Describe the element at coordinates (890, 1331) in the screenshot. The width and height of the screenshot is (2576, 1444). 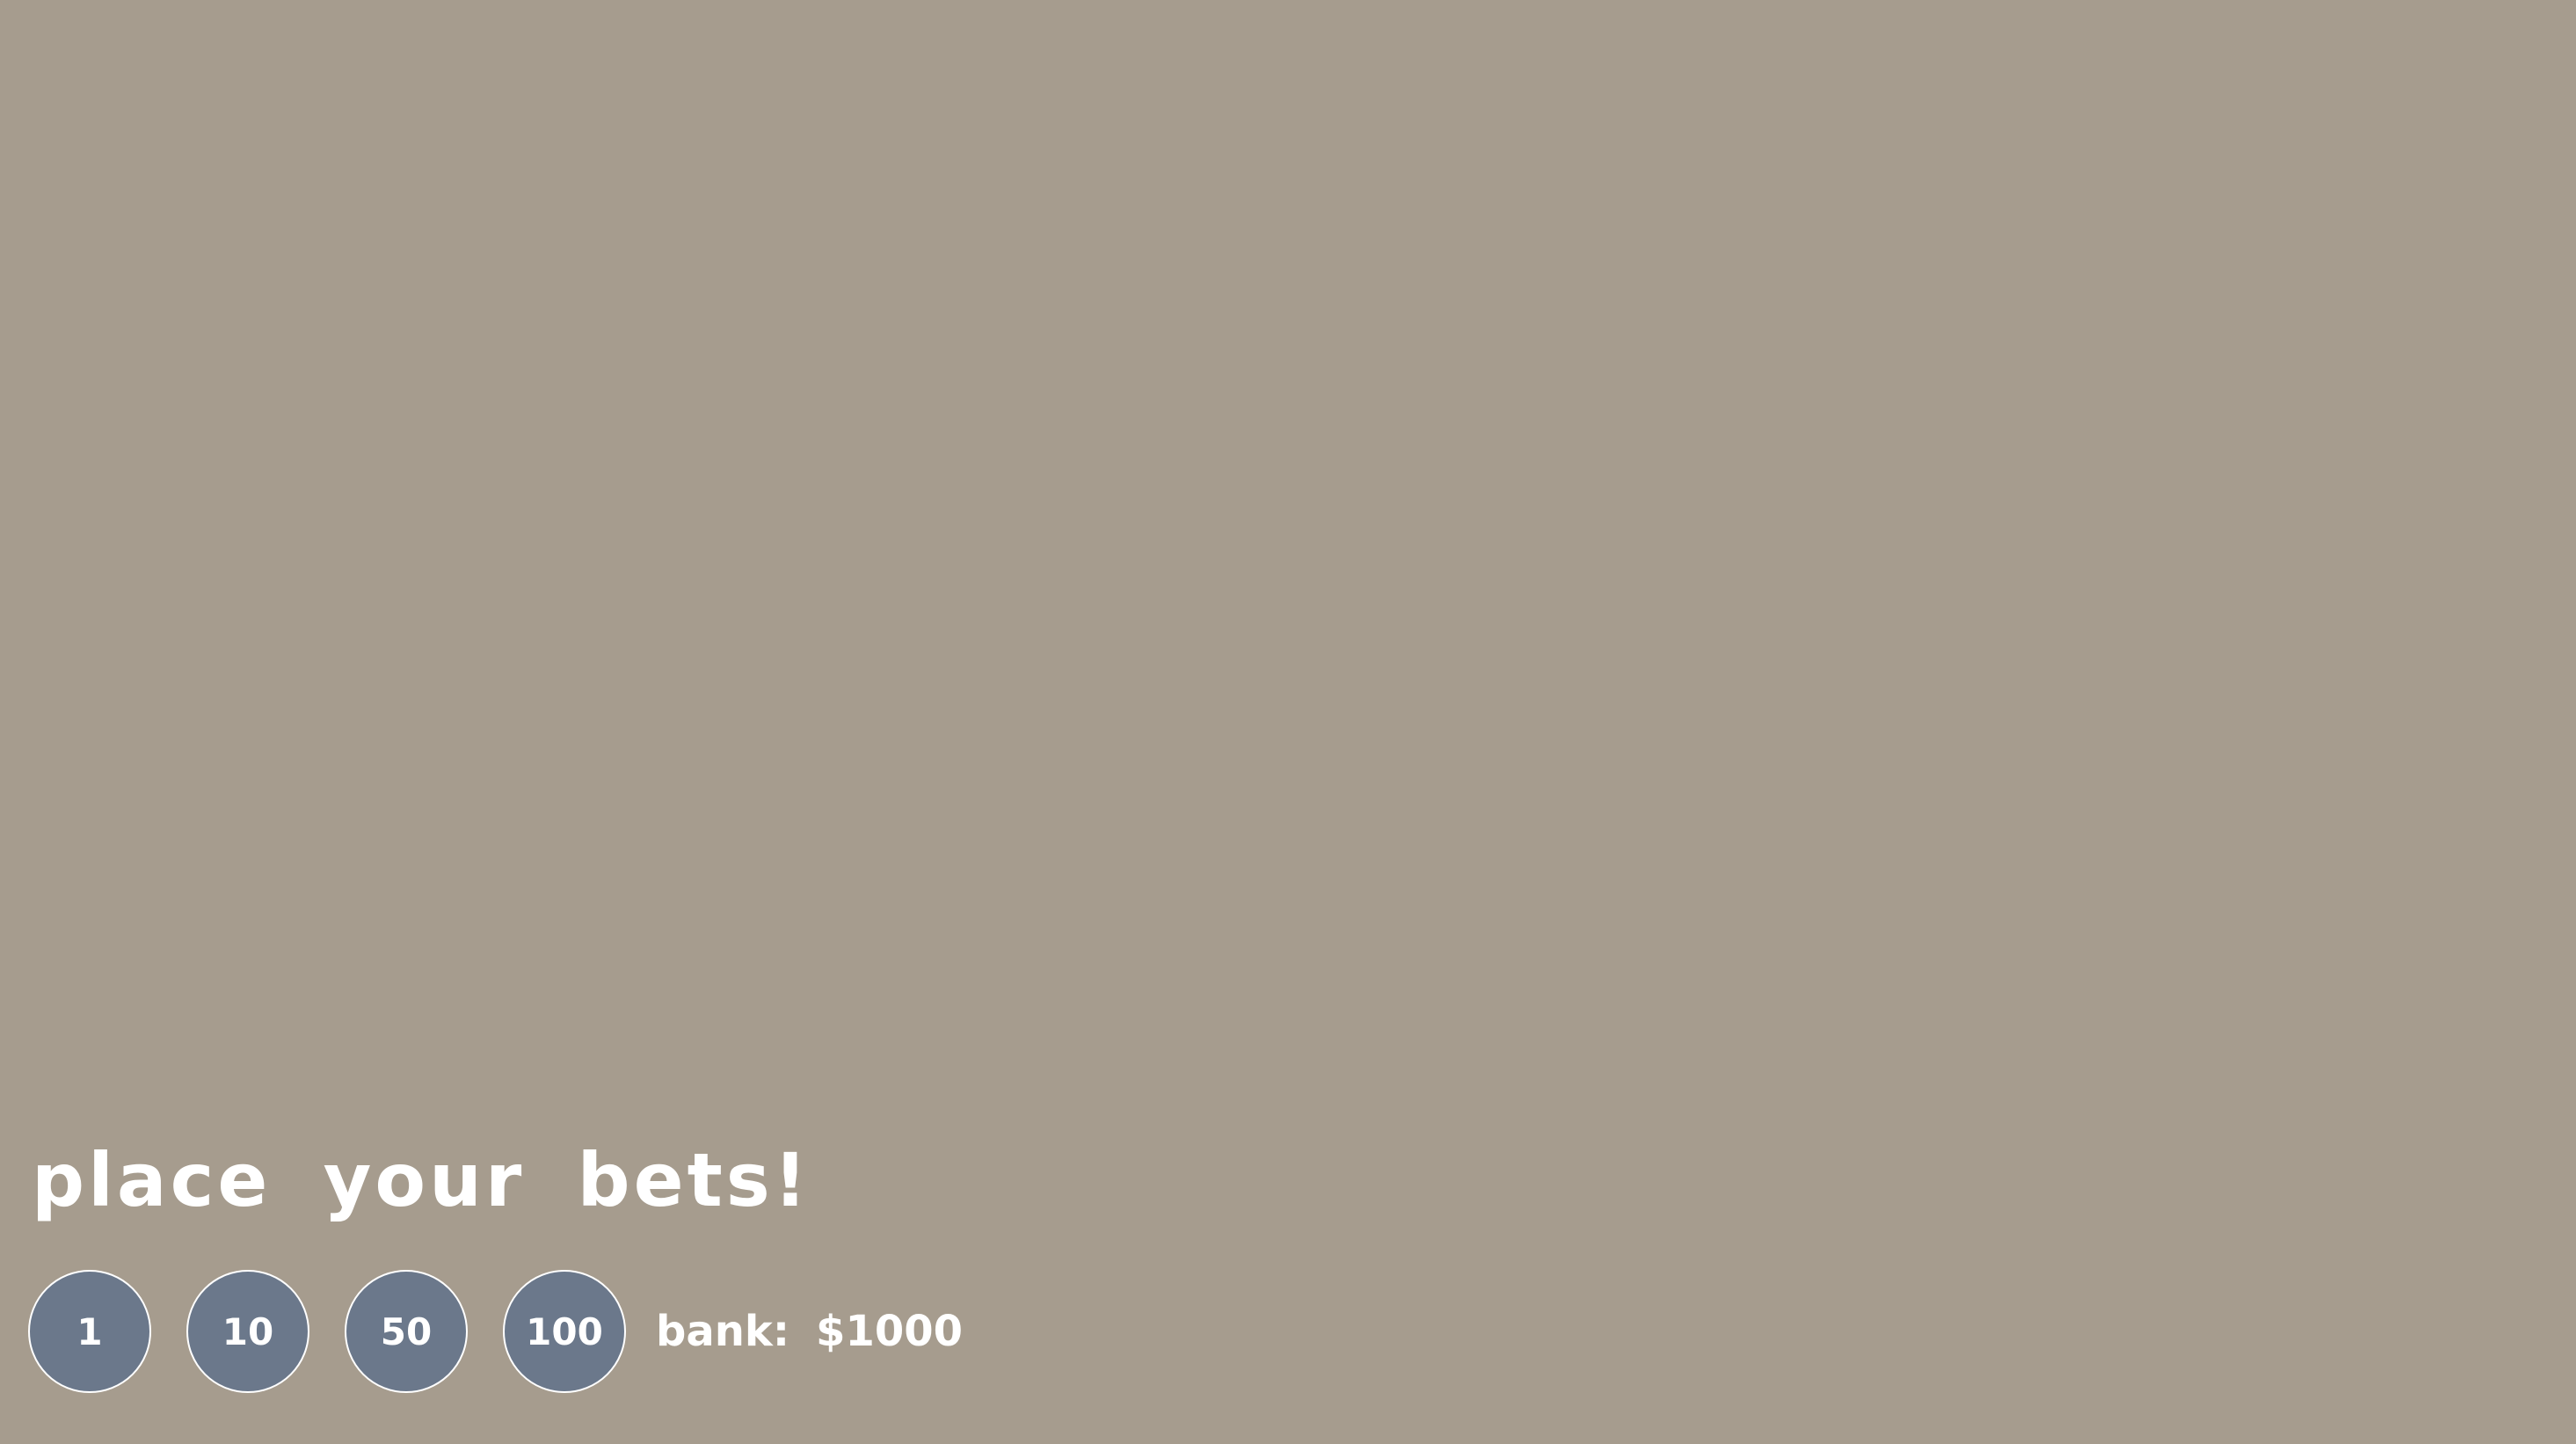
I see `bank-value: $1000` at that location.